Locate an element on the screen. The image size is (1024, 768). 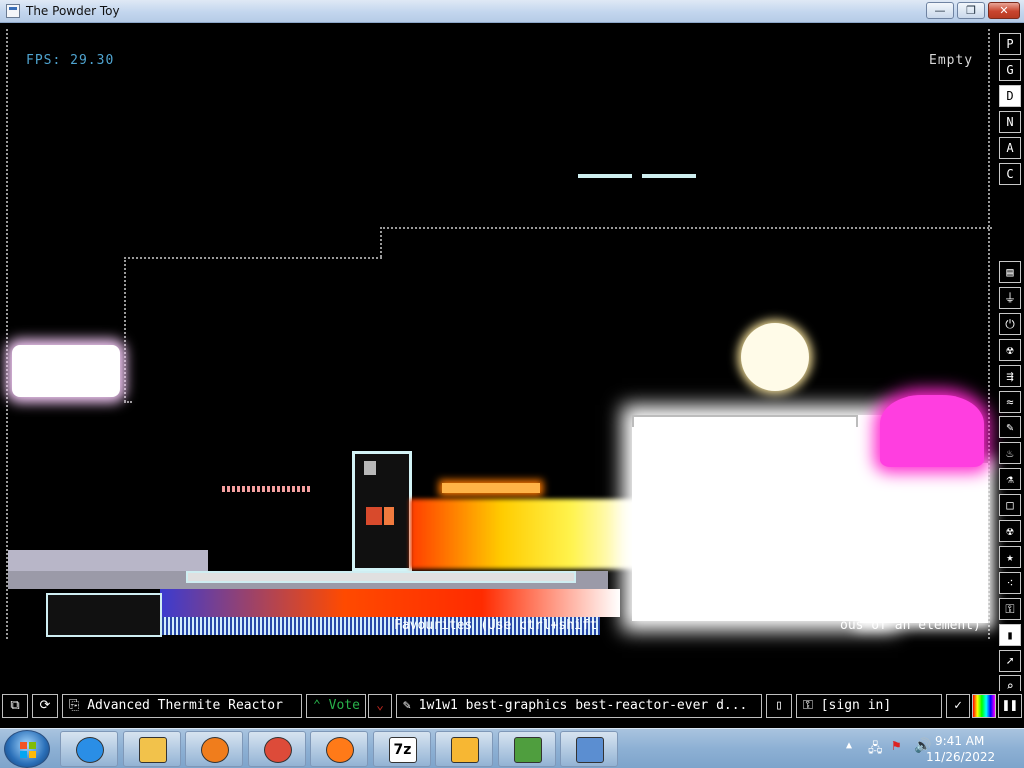
new-simulation-button: ▯ is located at coordinates (779, 706).